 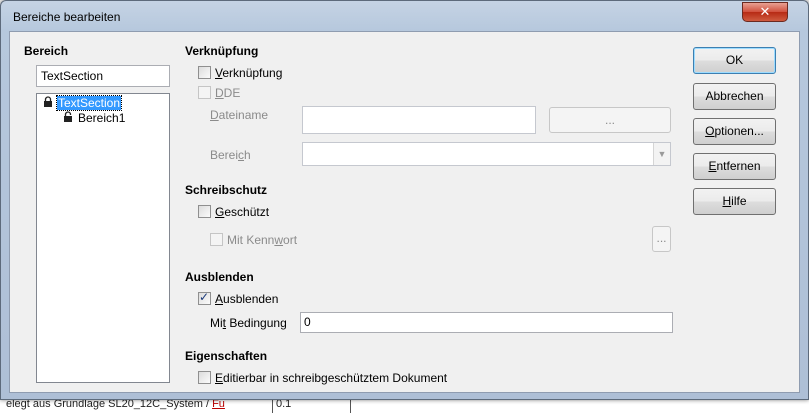 What do you see at coordinates (222, 51) in the screenshot?
I see `section-heading-link: Verknüpfung` at bounding box center [222, 51].